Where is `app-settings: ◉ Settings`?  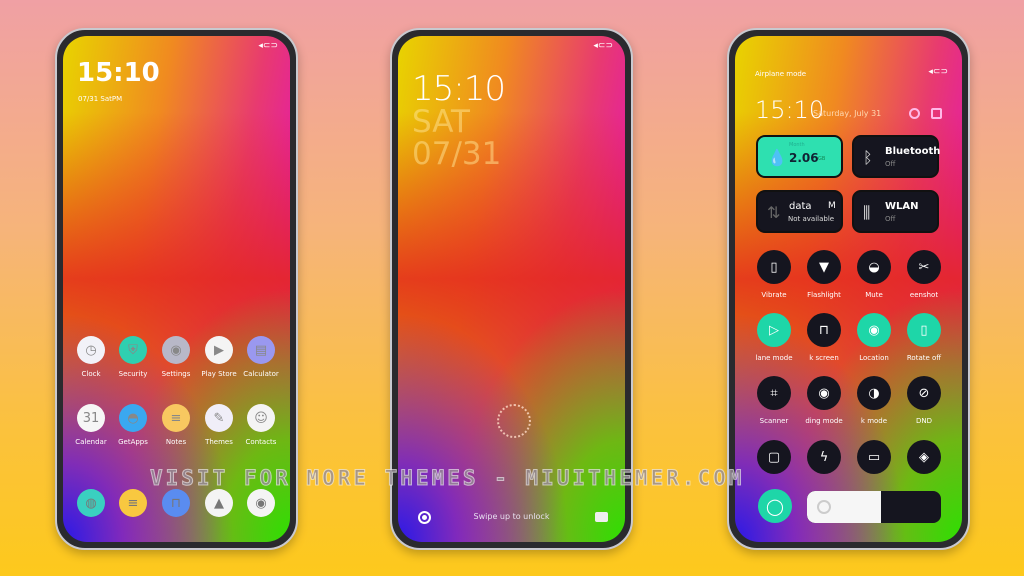
app-settings: ◉ Settings is located at coordinates (176, 357).